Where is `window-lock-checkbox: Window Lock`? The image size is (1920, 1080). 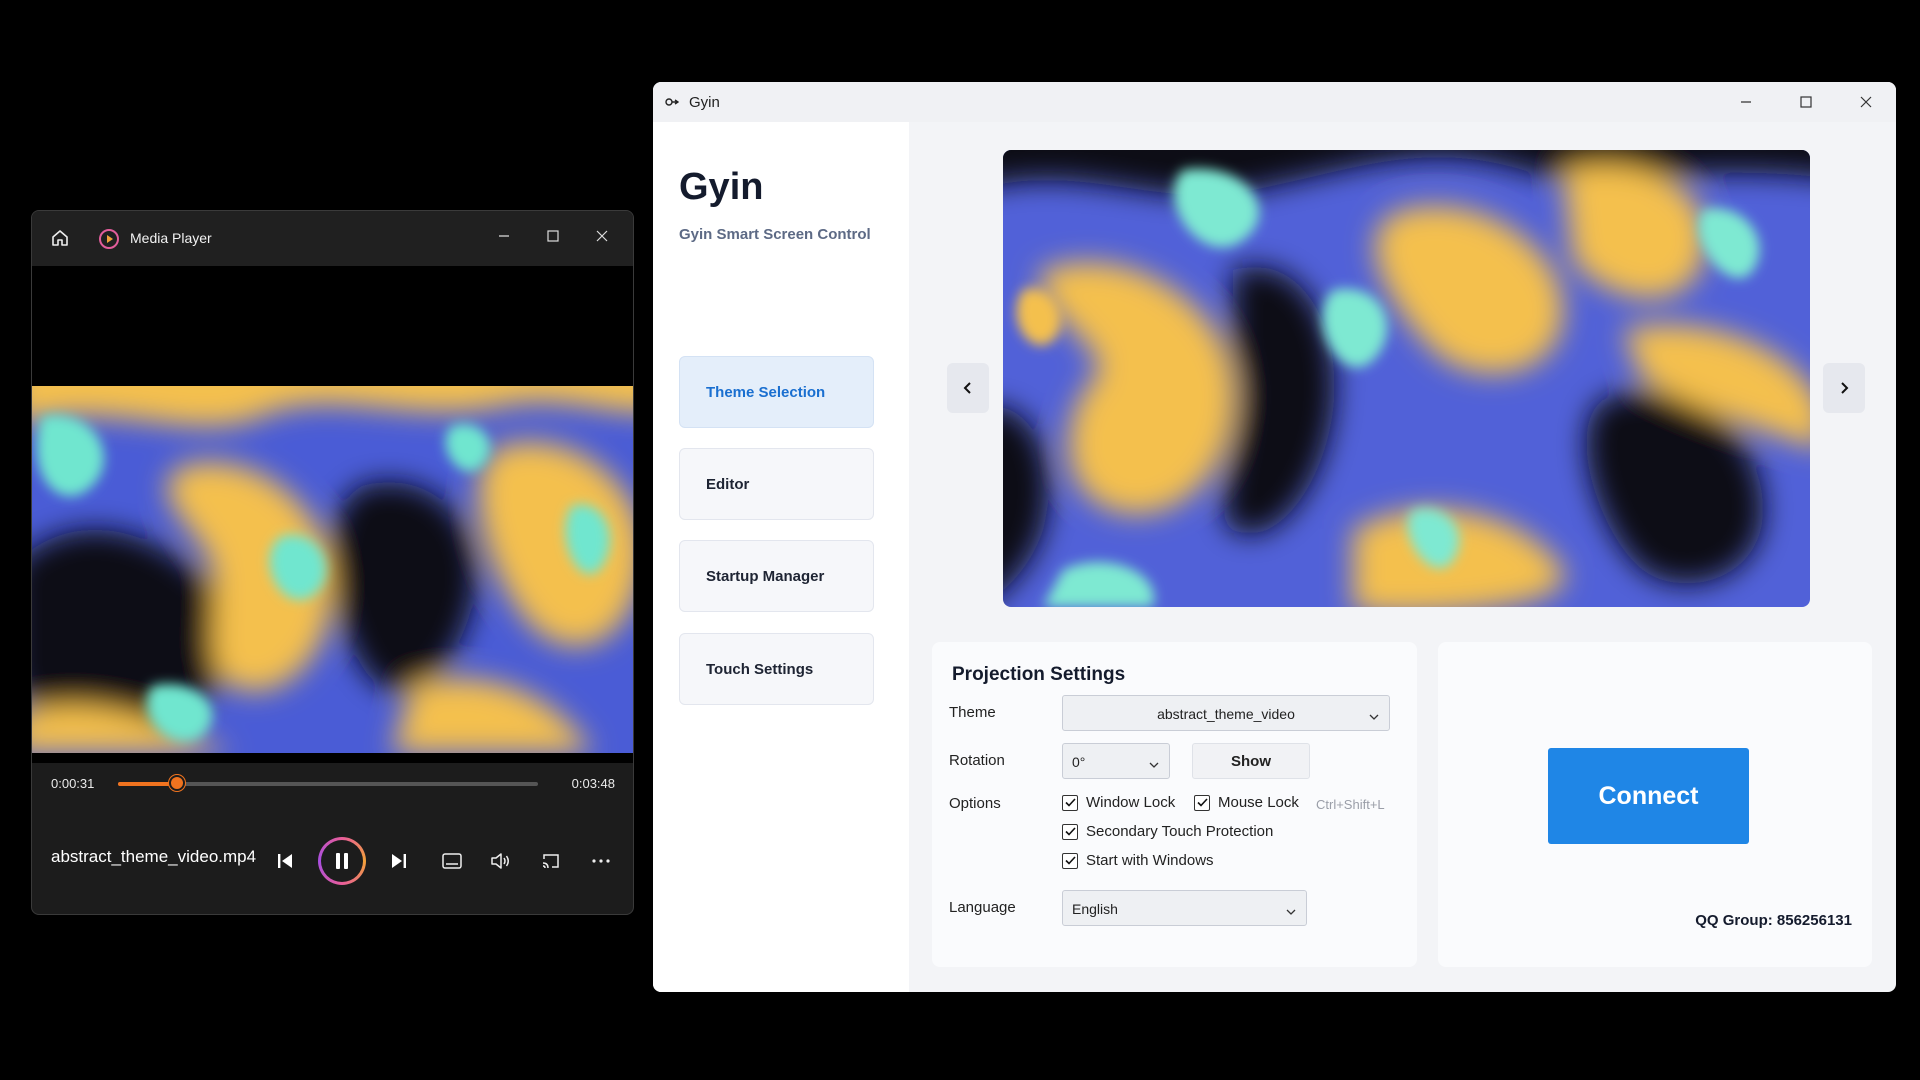
window-lock-checkbox: Window Lock is located at coordinates (1118, 802).